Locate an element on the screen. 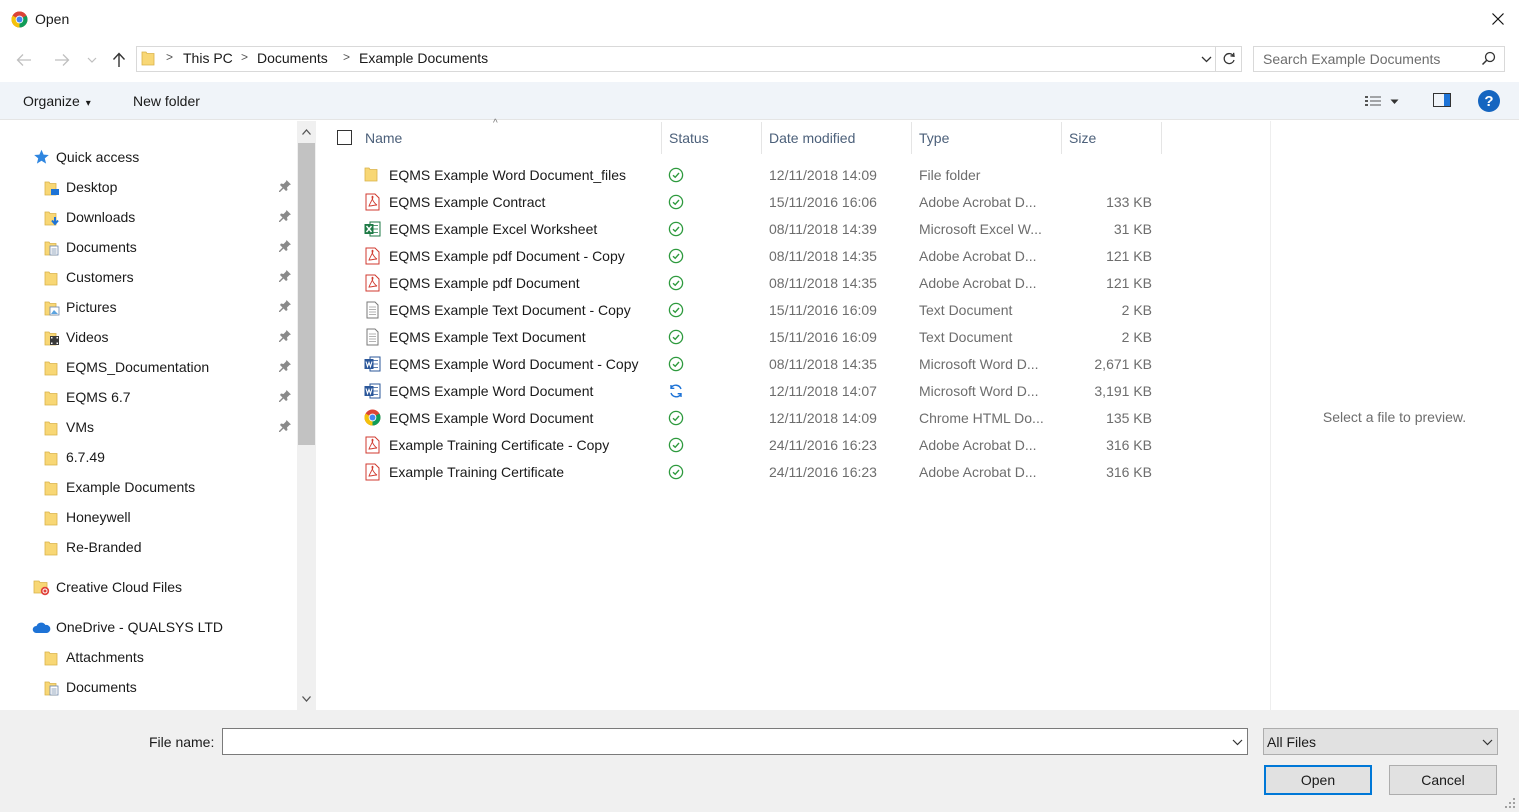 The image size is (1519, 812). nav-item: EQMS_Documentation is located at coordinates (148, 367).